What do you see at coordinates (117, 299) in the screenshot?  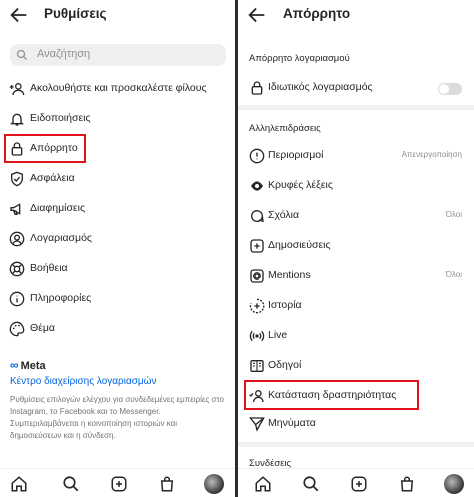 I see `settings-item-about: Πληροφορίες` at bounding box center [117, 299].